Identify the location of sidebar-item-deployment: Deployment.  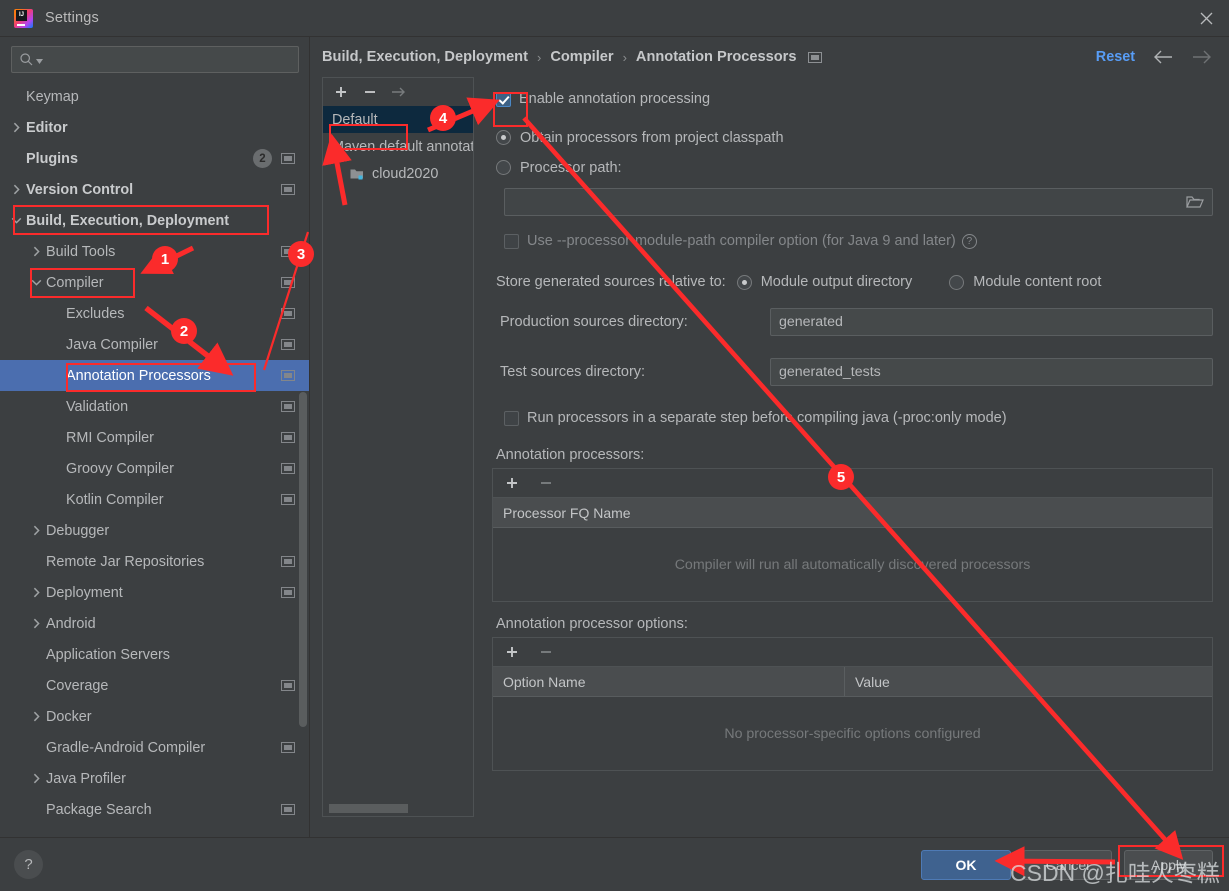
(154, 592).